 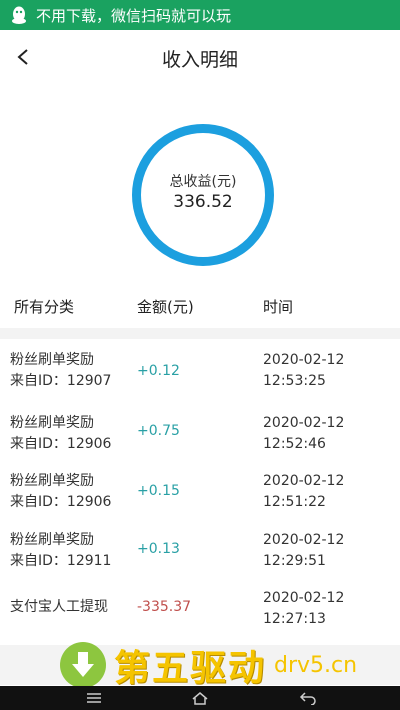 What do you see at coordinates (61, 561) in the screenshot?
I see `row-source: 来自ID：12911` at bounding box center [61, 561].